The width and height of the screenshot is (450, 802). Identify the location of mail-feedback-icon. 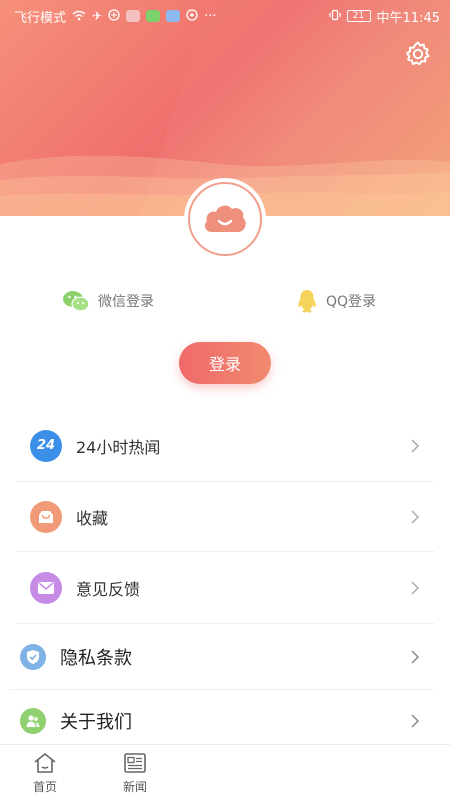
(46, 587).